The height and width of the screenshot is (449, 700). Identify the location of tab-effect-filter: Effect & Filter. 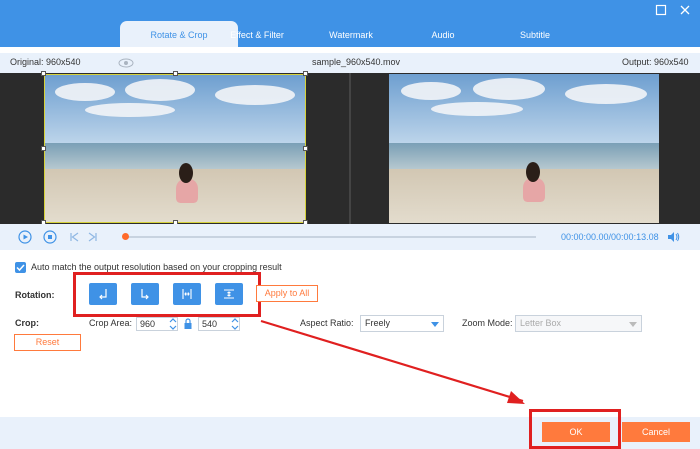
(257, 34).